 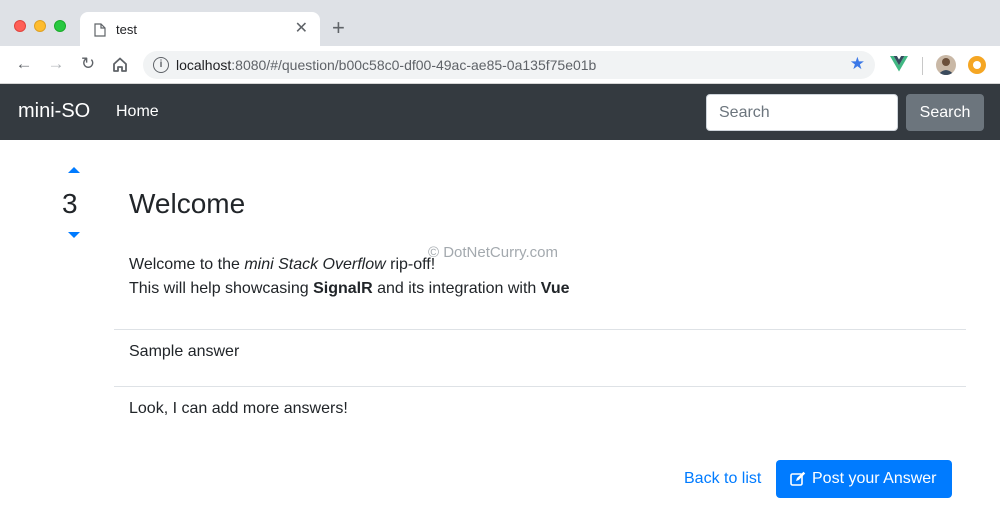 I want to click on bookmark-star-icon: ★, so click(x=857, y=64).